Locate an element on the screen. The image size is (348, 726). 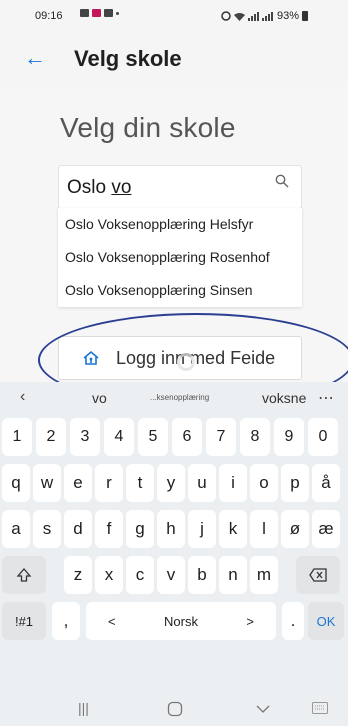
key: k is located at coordinates (233, 529).